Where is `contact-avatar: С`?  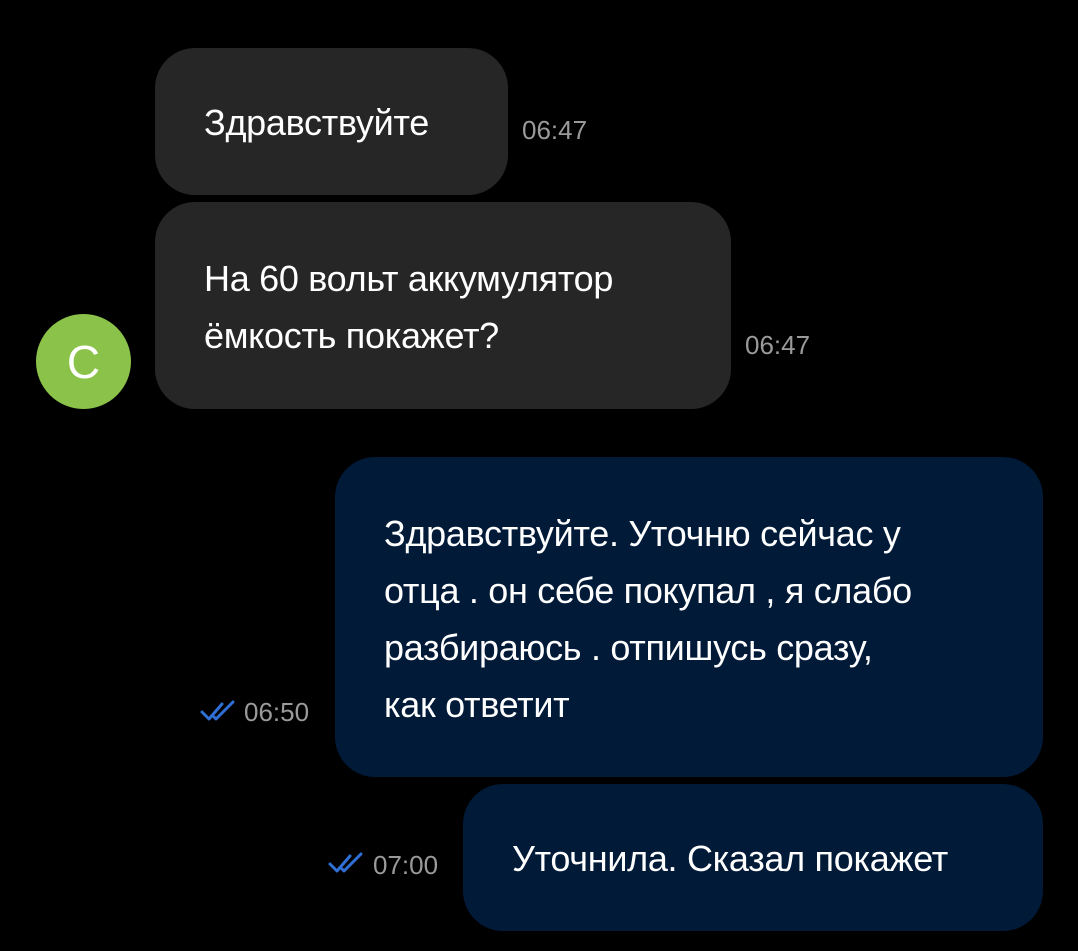
contact-avatar: С is located at coordinates (83, 361).